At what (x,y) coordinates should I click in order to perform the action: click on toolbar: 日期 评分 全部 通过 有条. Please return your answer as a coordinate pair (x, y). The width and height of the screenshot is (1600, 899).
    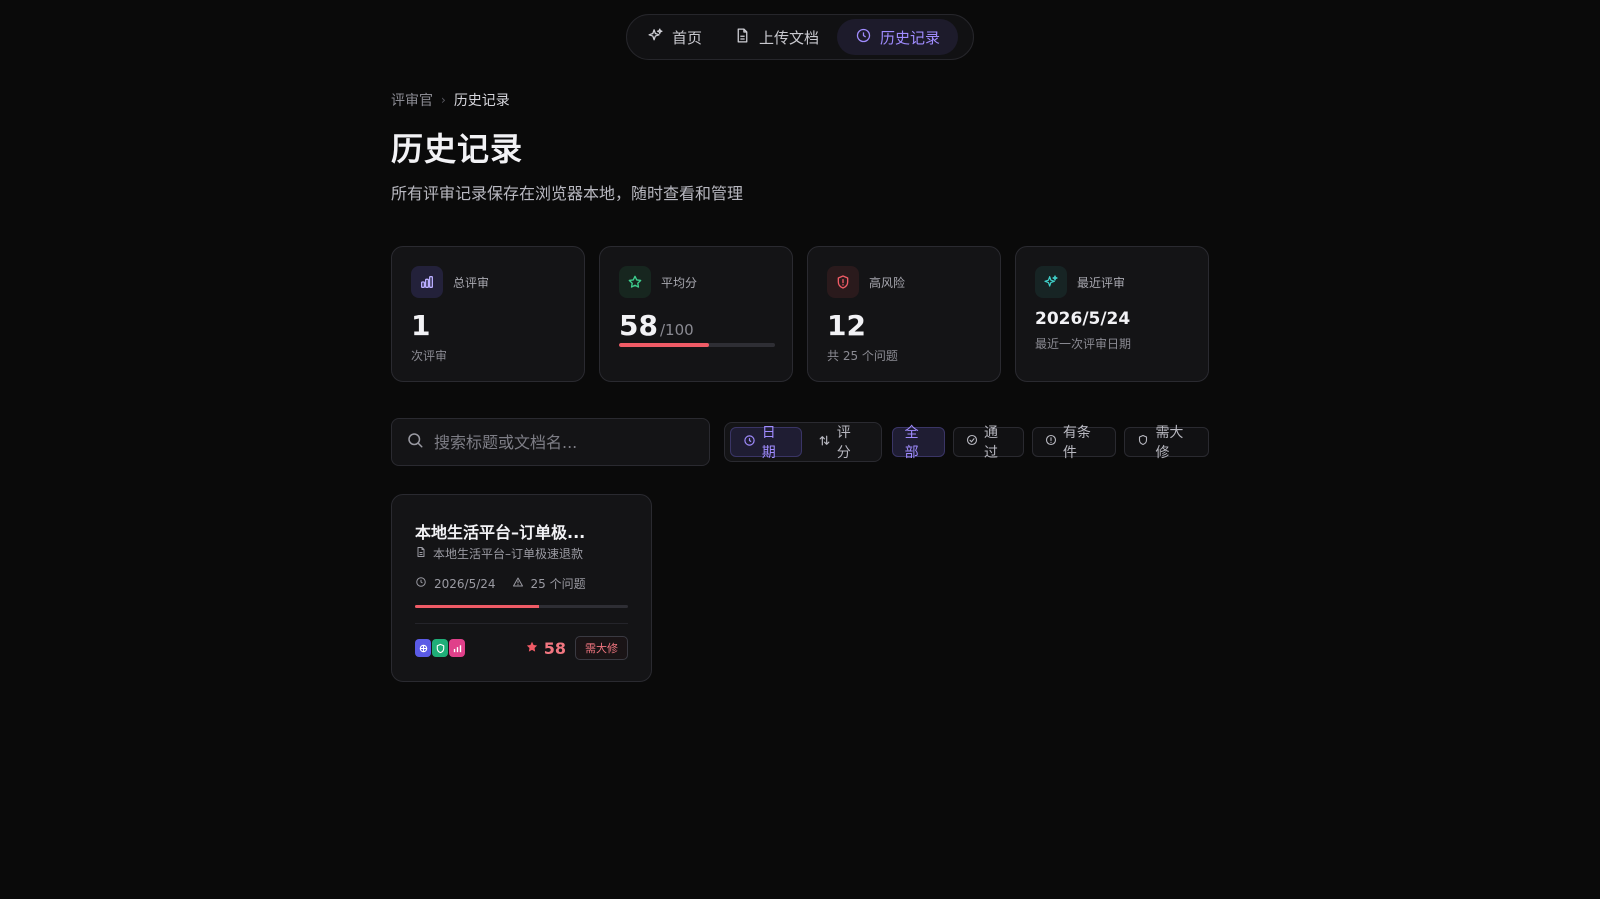
    Looking at the image, I should click on (800, 442).